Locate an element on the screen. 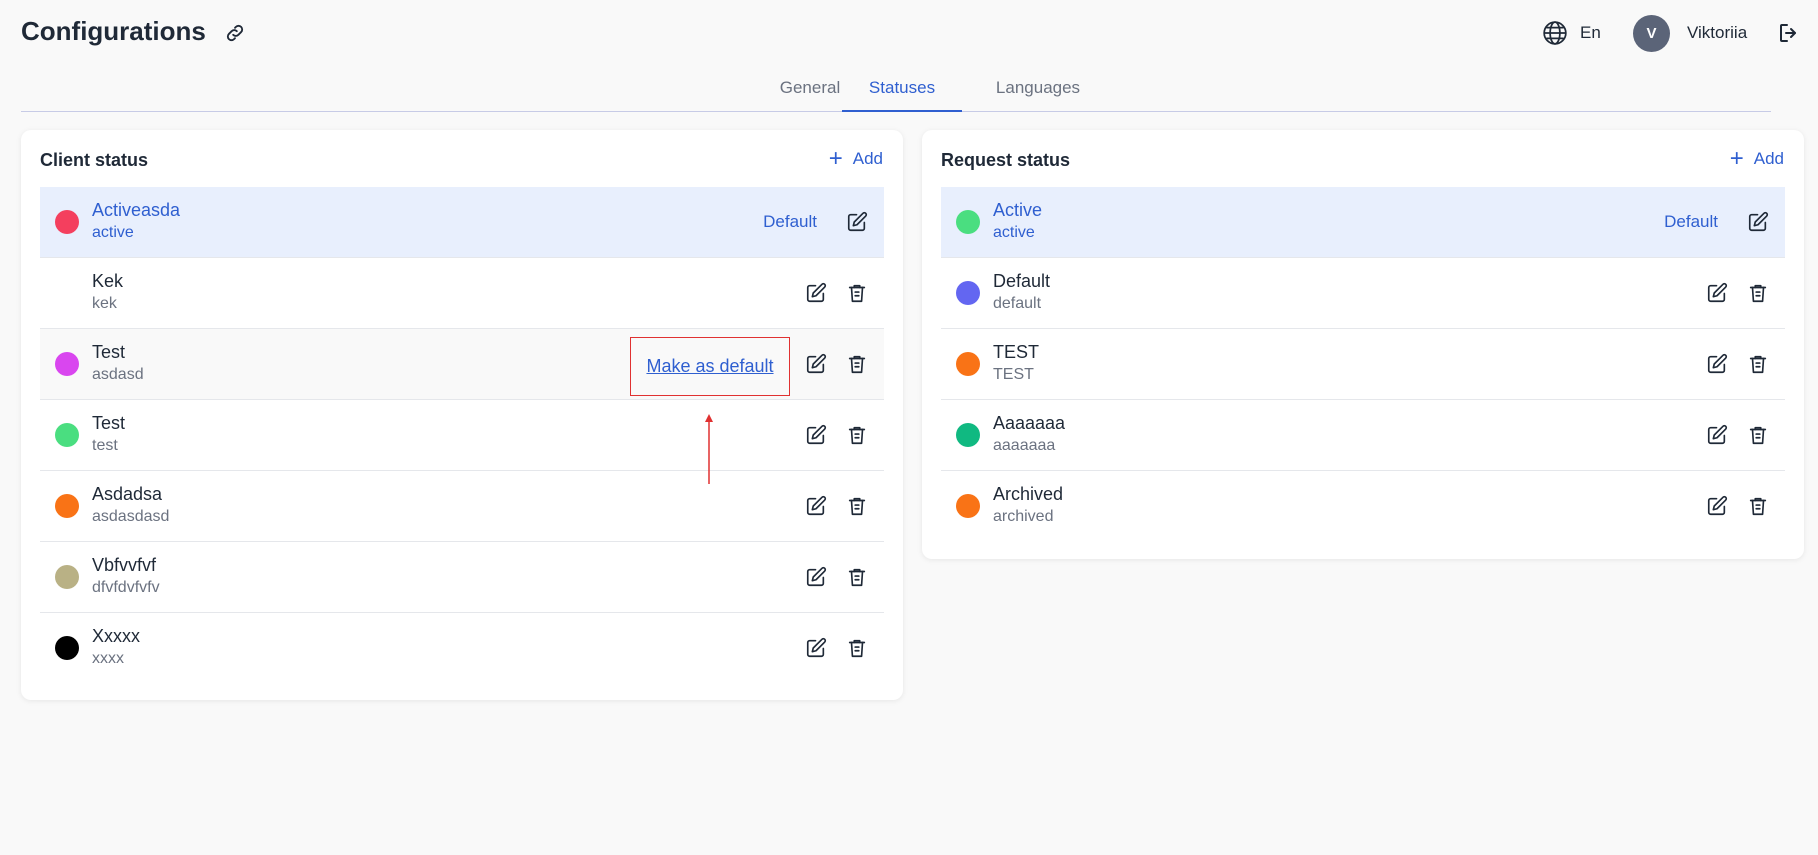 The width and height of the screenshot is (1818, 855). status-code: asdasdasd is located at coordinates (131, 516).